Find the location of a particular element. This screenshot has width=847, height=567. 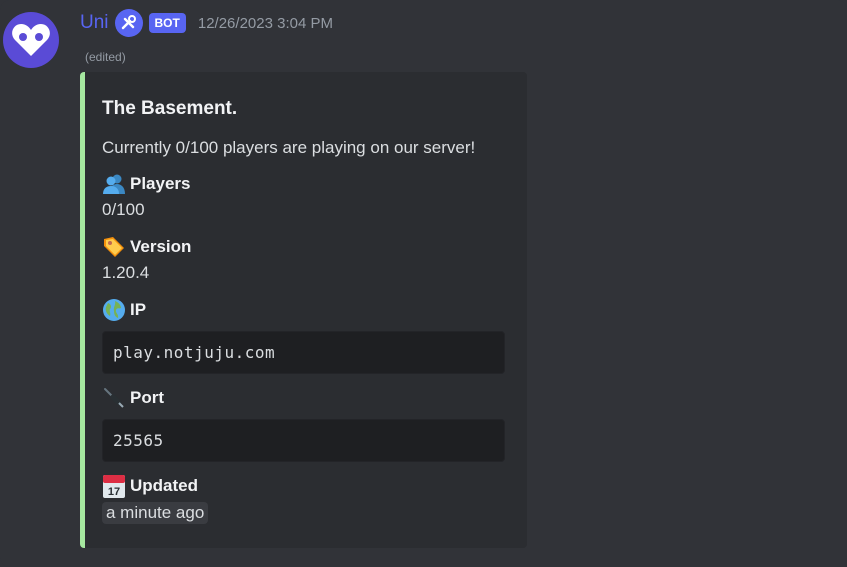

edited-label: (edited) is located at coordinates (105, 57).